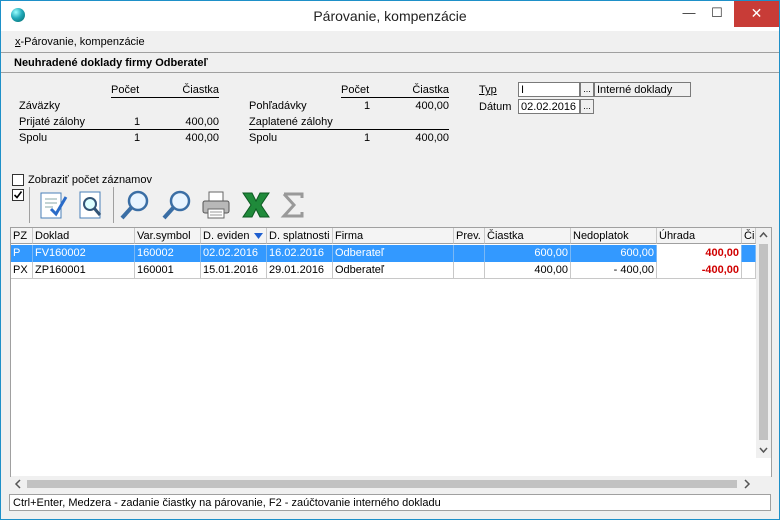 This screenshot has width=780, height=520. I want to click on cell-uhrada: 400,00, so click(699, 253).